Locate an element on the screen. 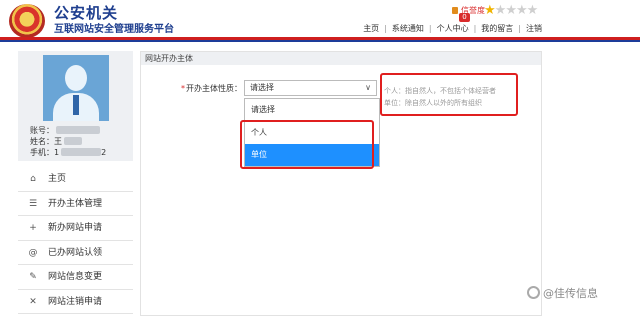 Image resolution: width=640 pixels, height=316 pixels. option-individual: 个人 is located at coordinates (312, 133).